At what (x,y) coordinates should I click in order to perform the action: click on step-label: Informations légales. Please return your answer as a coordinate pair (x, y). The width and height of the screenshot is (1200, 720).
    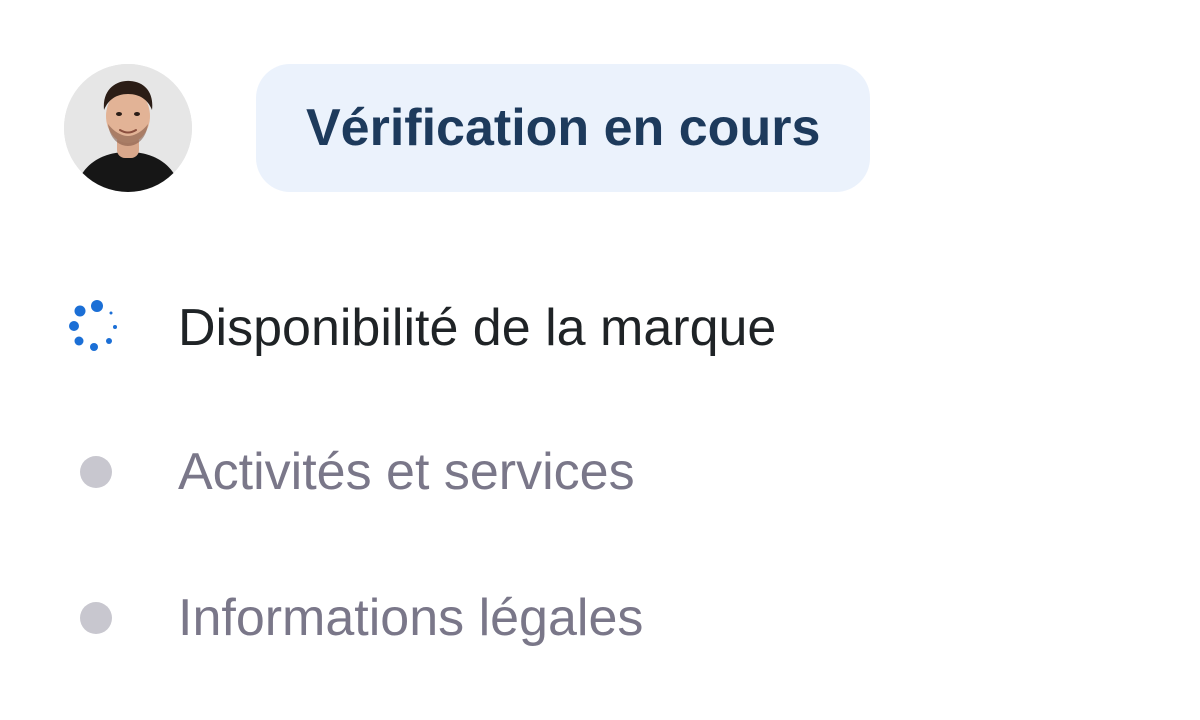
    Looking at the image, I should click on (411, 618).